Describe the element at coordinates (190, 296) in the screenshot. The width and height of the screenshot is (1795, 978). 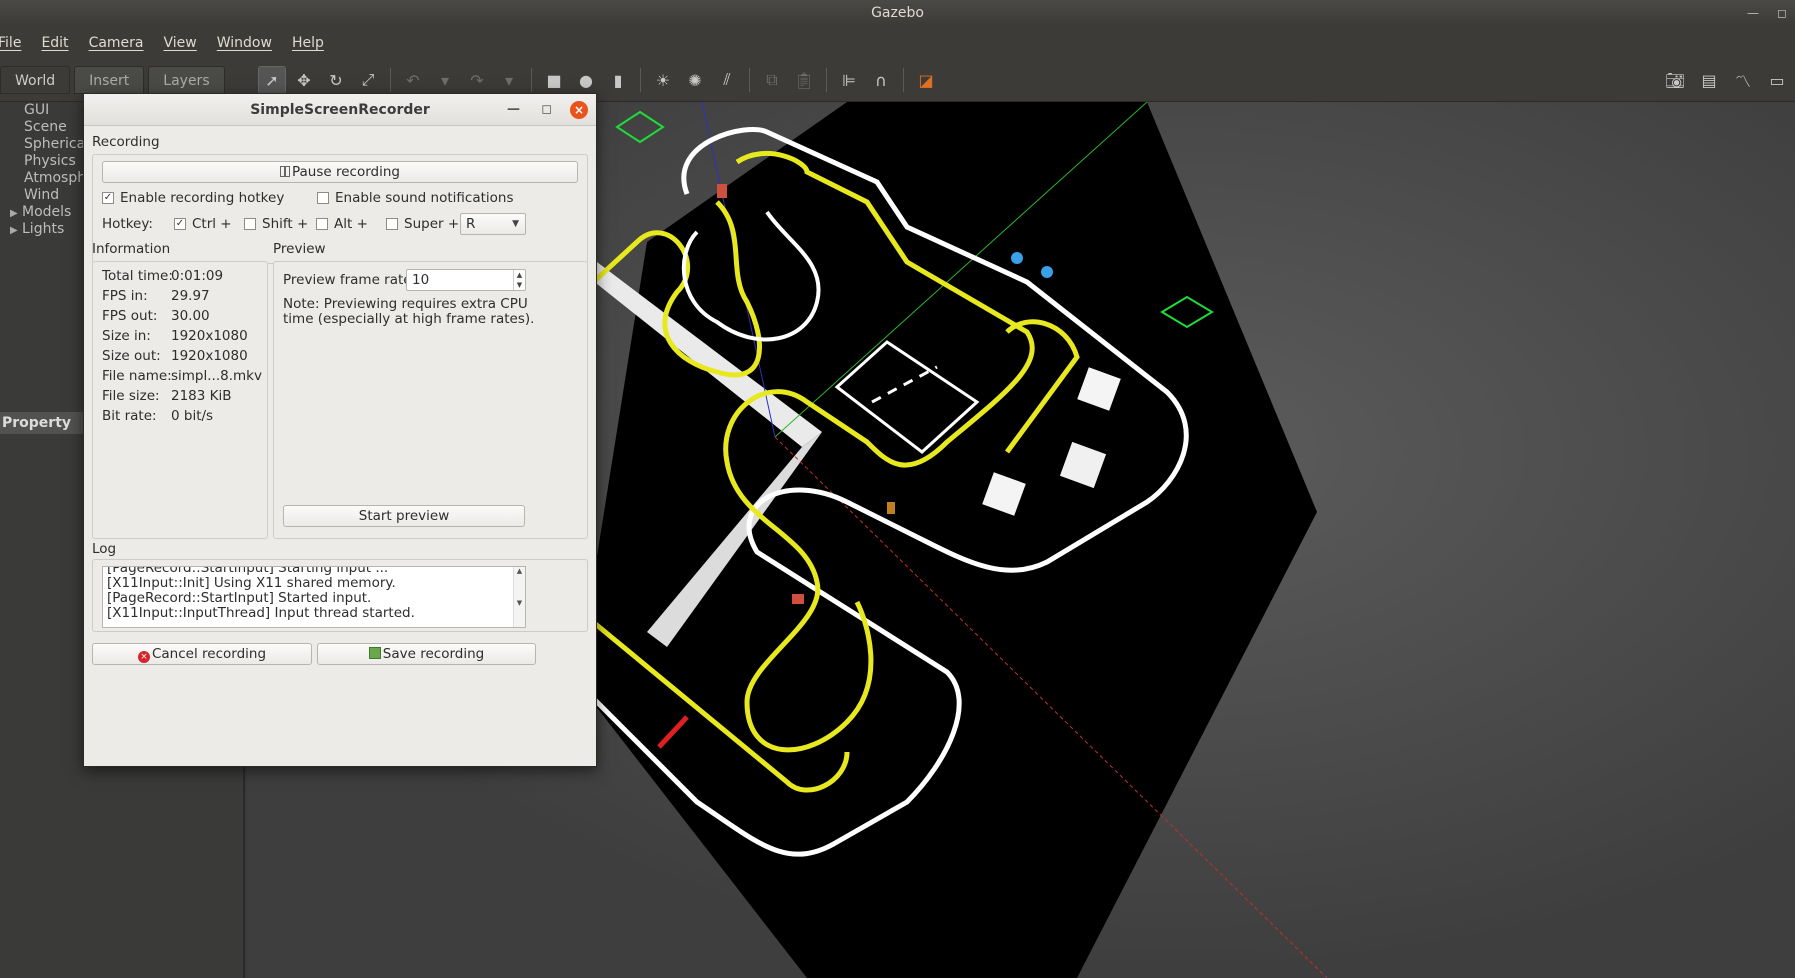
I see `info-fps-in: 29.97` at that location.